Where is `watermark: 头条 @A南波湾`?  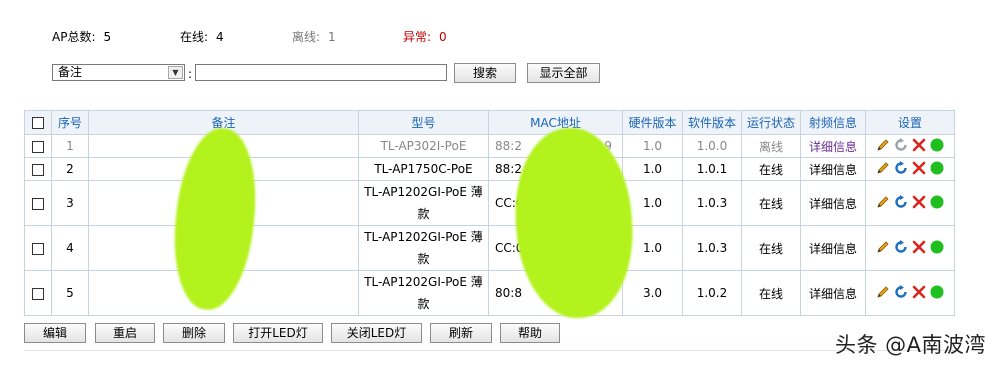
watermark: 头条 @A南波湾 is located at coordinates (910, 345).